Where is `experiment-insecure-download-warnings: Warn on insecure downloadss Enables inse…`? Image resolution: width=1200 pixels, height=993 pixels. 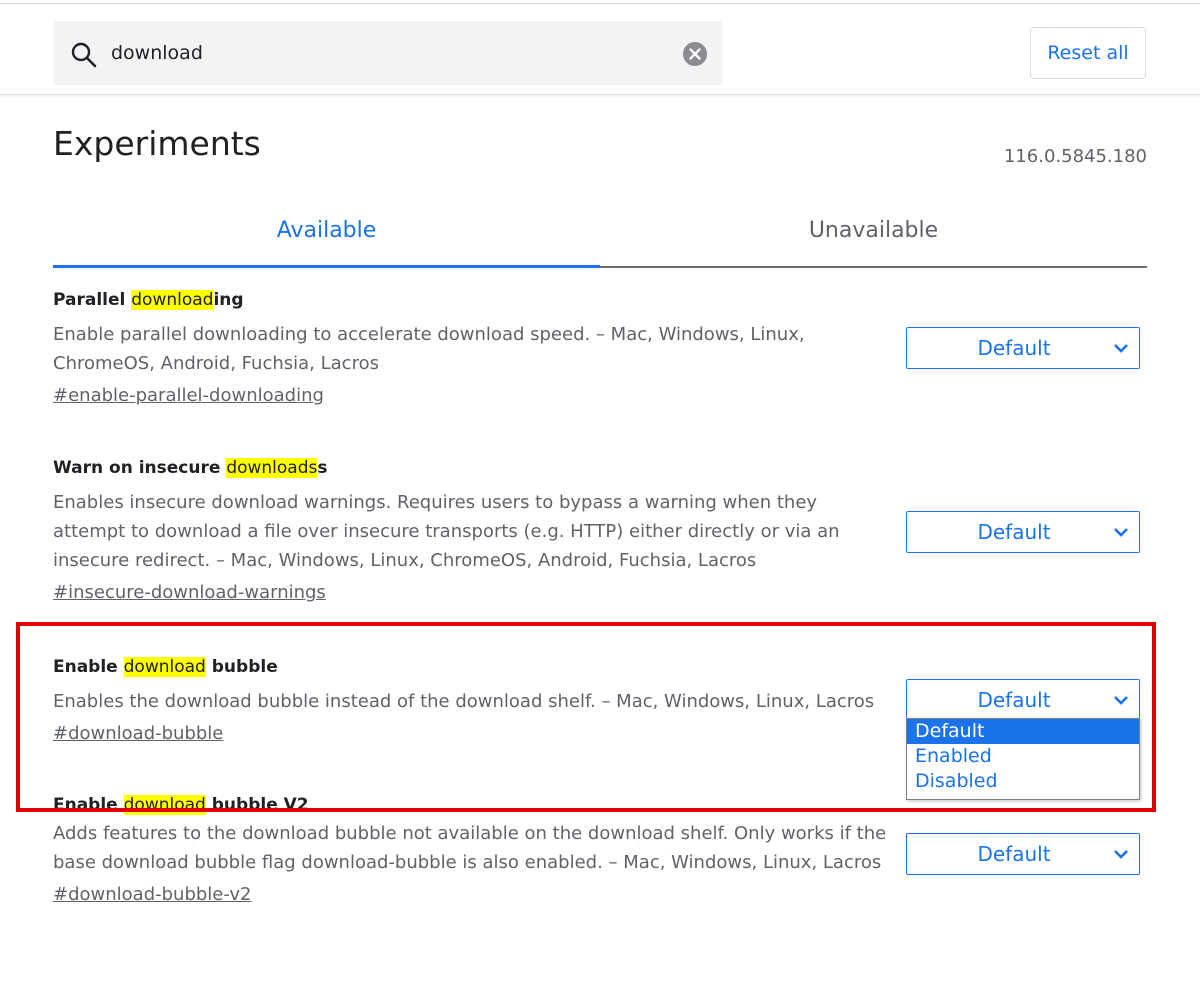
experiment-insecure-download-warnings: Warn on insecure downloadss Enables inse… is located at coordinates (473, 531).